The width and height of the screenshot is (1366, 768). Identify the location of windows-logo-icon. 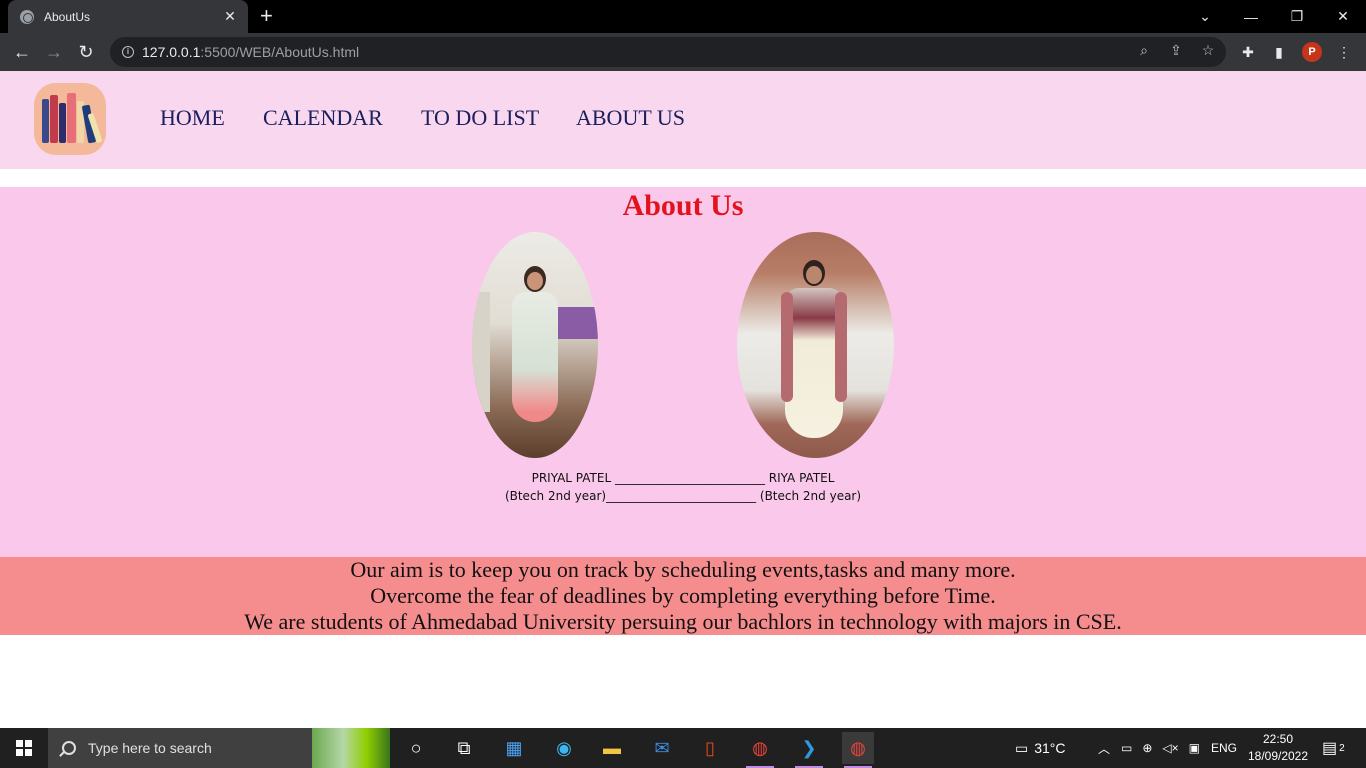
(24, 748).